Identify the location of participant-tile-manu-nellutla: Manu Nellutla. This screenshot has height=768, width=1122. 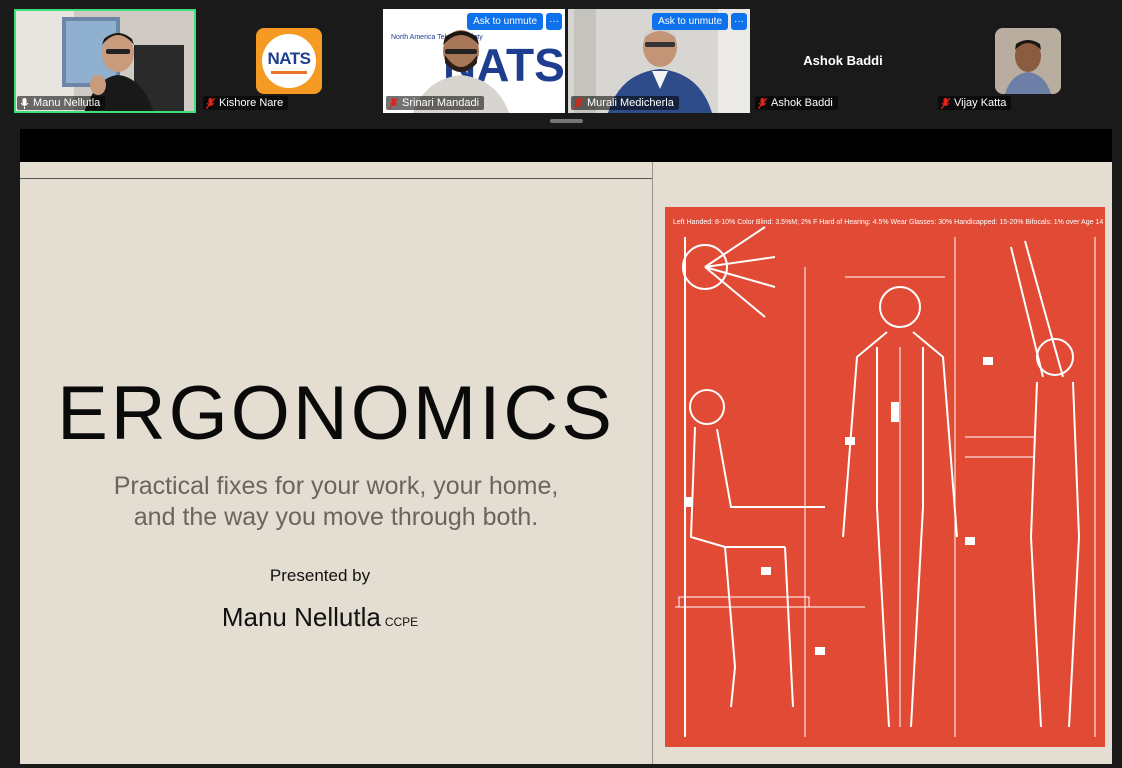
(105, 61).